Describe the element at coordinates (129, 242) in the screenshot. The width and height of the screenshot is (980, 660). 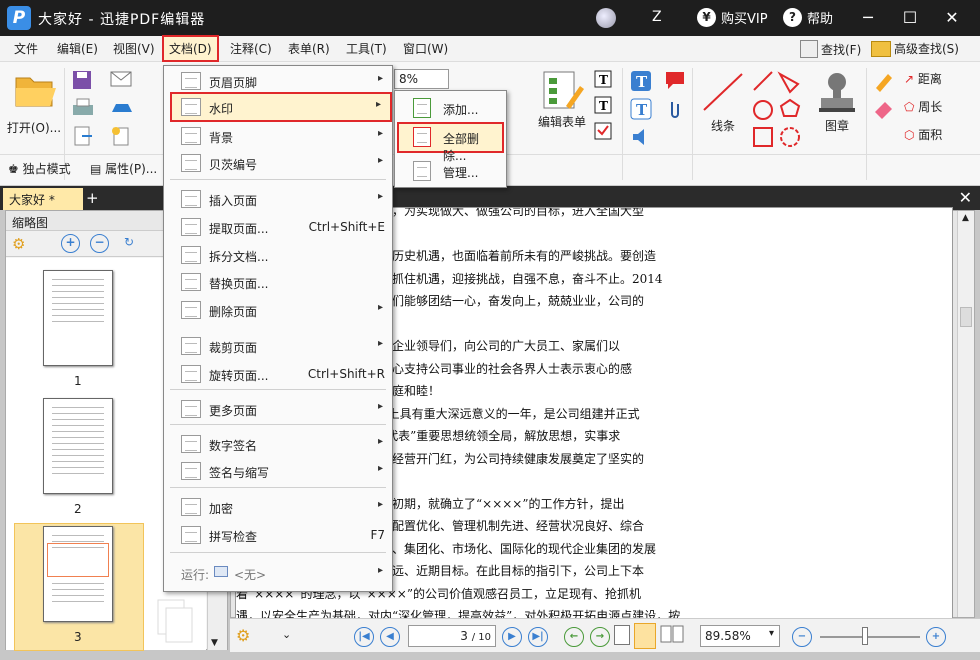
I see `rotate-icon: ↻` at that location.